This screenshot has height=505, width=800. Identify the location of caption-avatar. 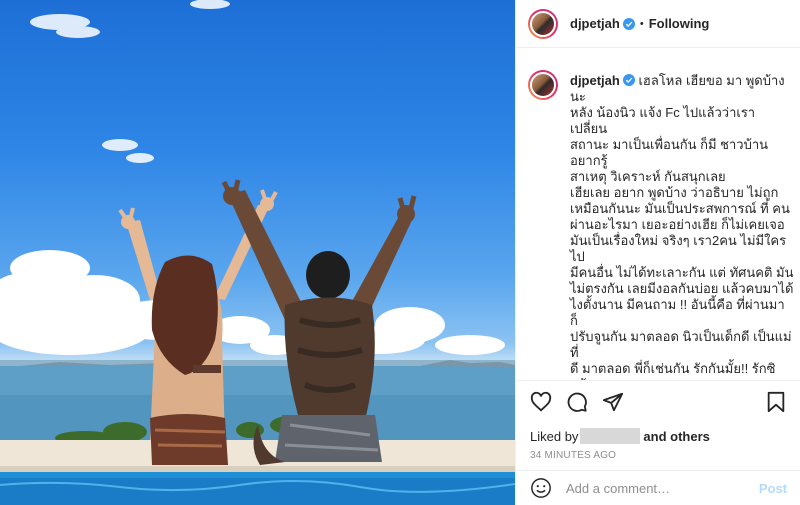
(543, 85).